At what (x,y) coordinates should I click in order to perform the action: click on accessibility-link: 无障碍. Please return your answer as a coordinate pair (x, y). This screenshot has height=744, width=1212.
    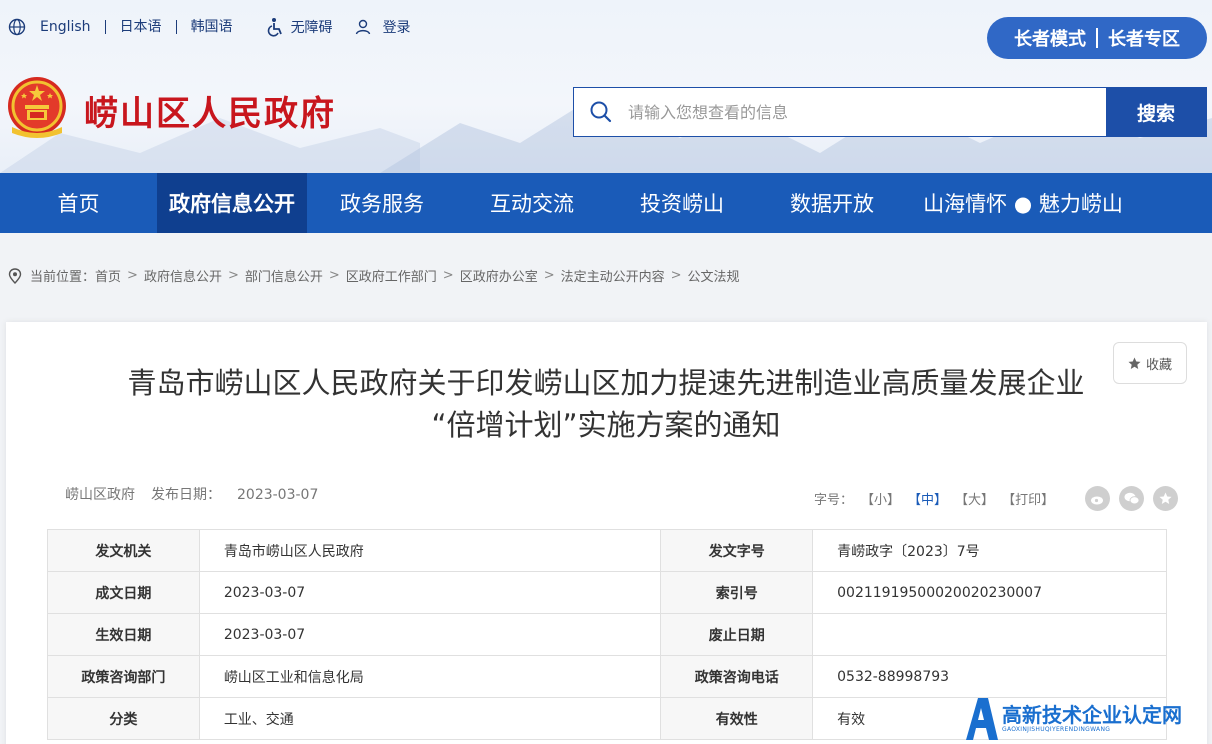
    Looking at the image, I should click on (300, 27).